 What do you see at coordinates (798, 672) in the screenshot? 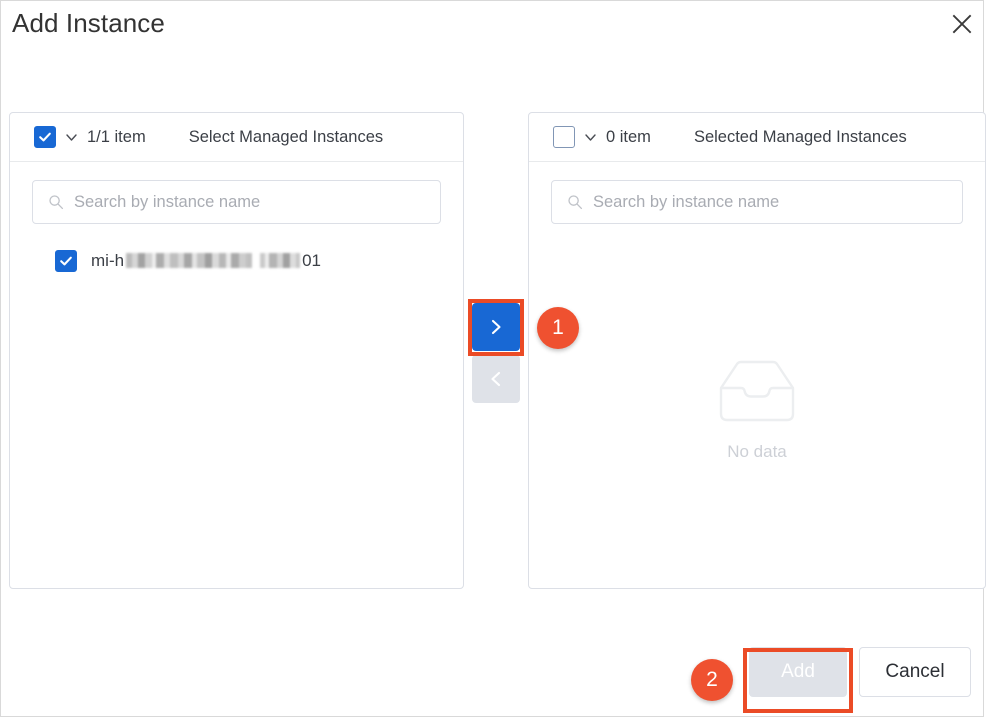
I see `add-button: Add` at bounding box center [798, 672].